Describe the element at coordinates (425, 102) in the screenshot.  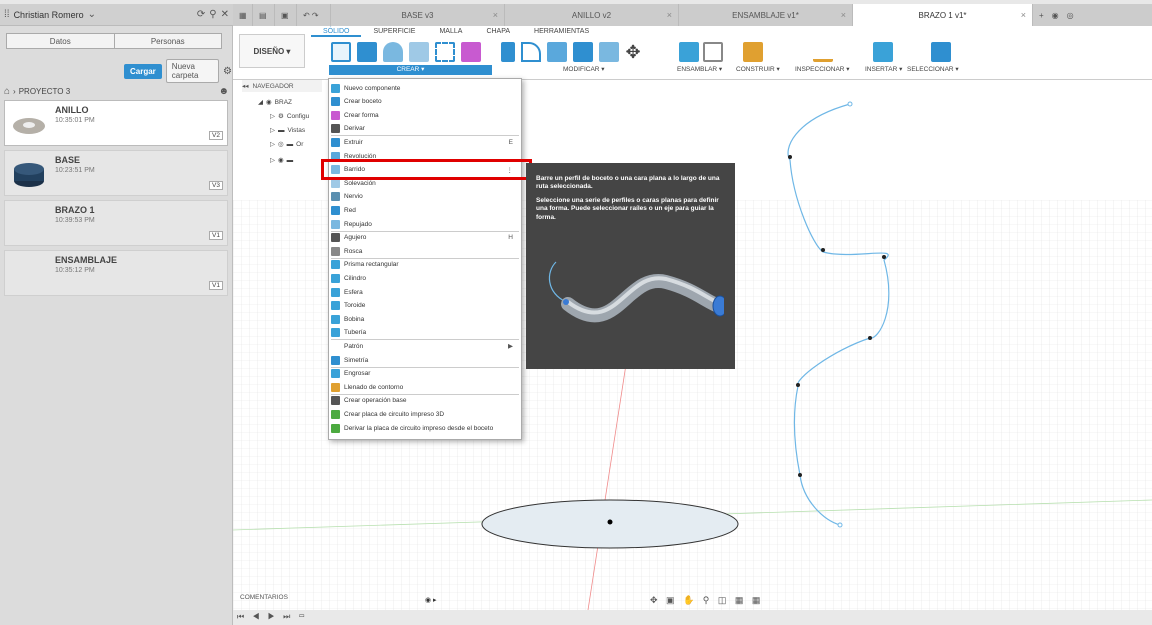
I see `menu-item-crear: Crear boceto` at that location.